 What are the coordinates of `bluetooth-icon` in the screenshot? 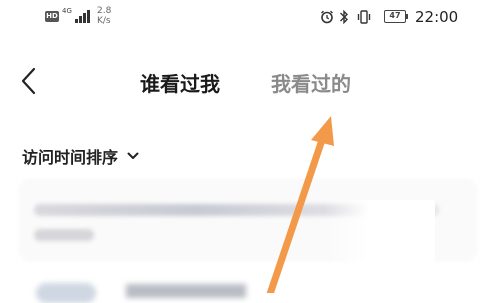 It's located at (344, 17).